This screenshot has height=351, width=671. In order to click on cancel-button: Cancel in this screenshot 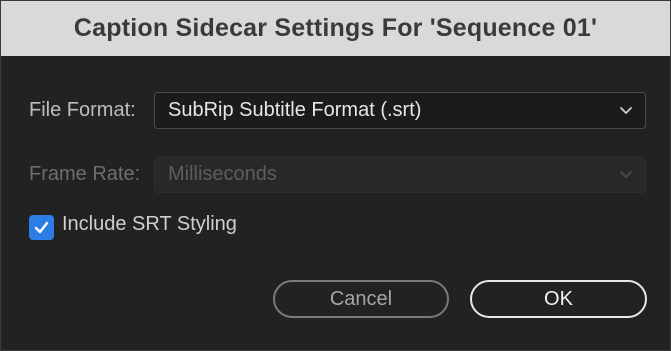, I will do `click(361, 299)`.